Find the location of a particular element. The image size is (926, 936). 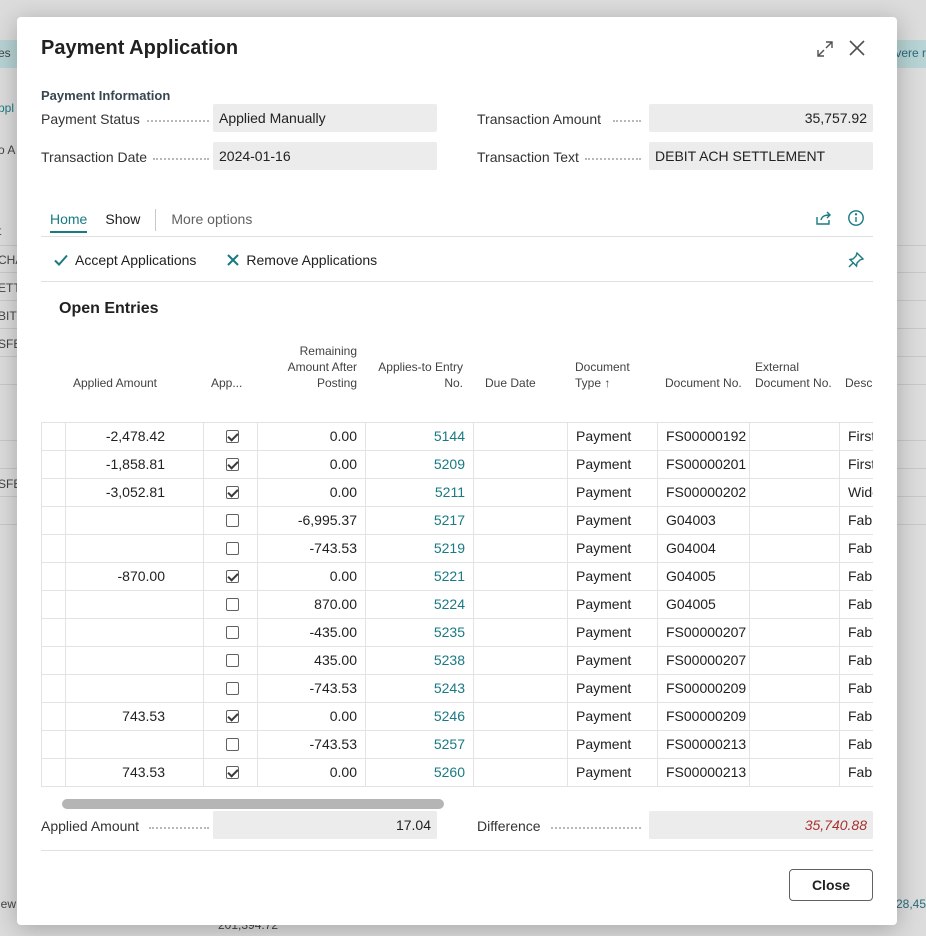

transaction-text-field: DEBIT ACH SETTLEMENT is located at coordinates (761, 156).